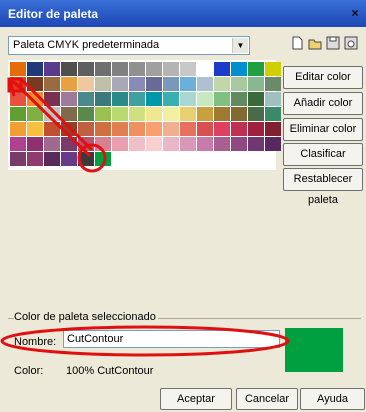 Image resolution: width=366 pixels, height=412 pixels. What do you see at coordinates (332, 399) in the screenshot?
I see `help-button: Ayuda` at bounding box center [332, 399].